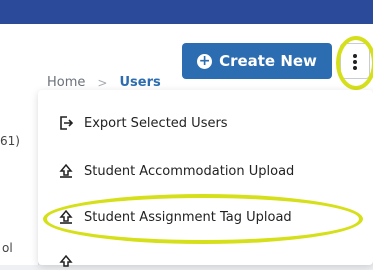  I want to click on menu-item-label: Student Accommodation Upload, so click(189, 171).